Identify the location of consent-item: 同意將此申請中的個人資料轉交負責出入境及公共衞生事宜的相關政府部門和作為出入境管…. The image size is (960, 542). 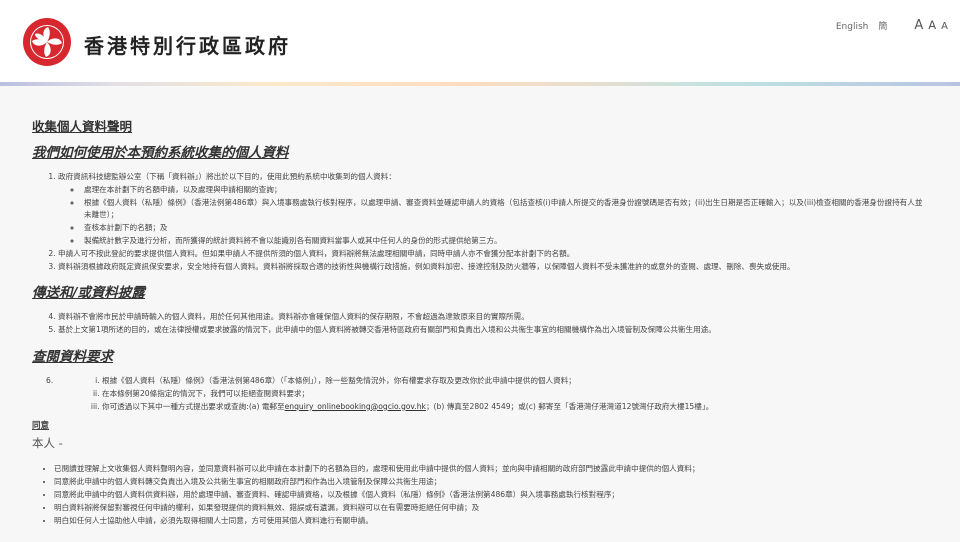
(491, 482).